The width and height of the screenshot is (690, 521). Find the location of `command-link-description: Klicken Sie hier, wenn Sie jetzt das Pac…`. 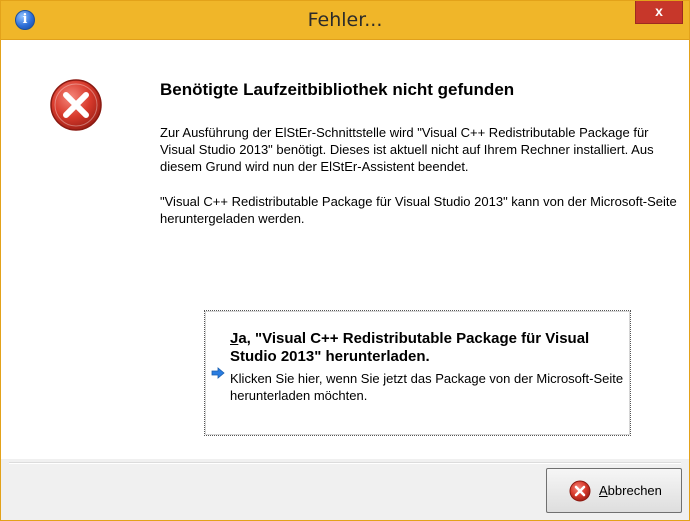

command-link-description: Klicken Sie hier, wenn Sie jetzt das Pac… is located at coordinates (427, 387).